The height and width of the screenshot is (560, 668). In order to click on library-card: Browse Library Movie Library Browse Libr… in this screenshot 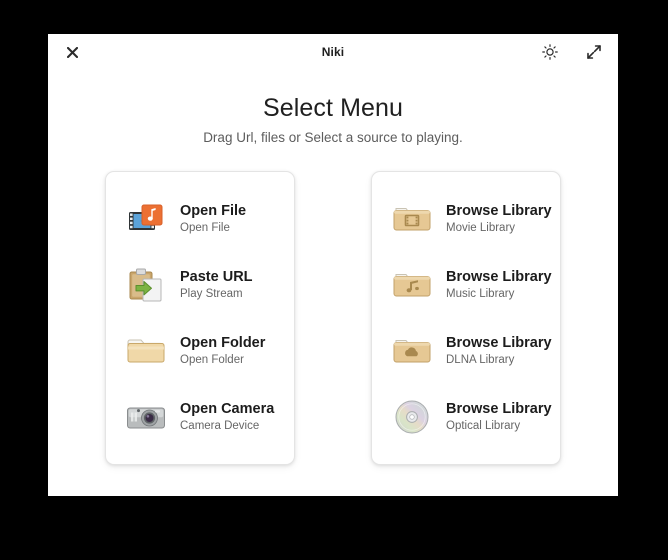, I will do `click(466, 318)`.